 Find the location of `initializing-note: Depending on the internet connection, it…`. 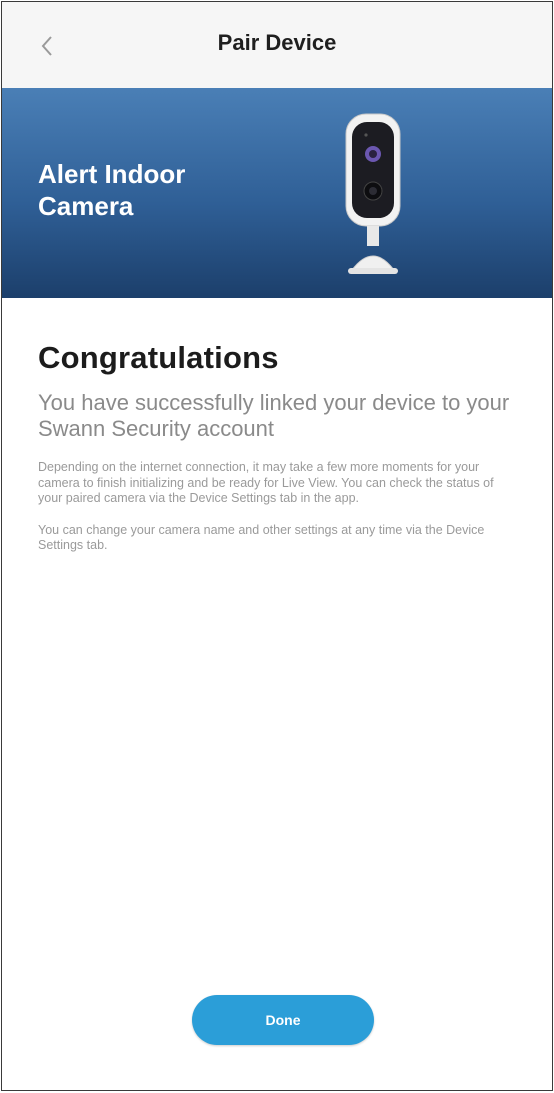

initializing-note: Depending on the internet connection, it… is located at coordinates (266, 482).